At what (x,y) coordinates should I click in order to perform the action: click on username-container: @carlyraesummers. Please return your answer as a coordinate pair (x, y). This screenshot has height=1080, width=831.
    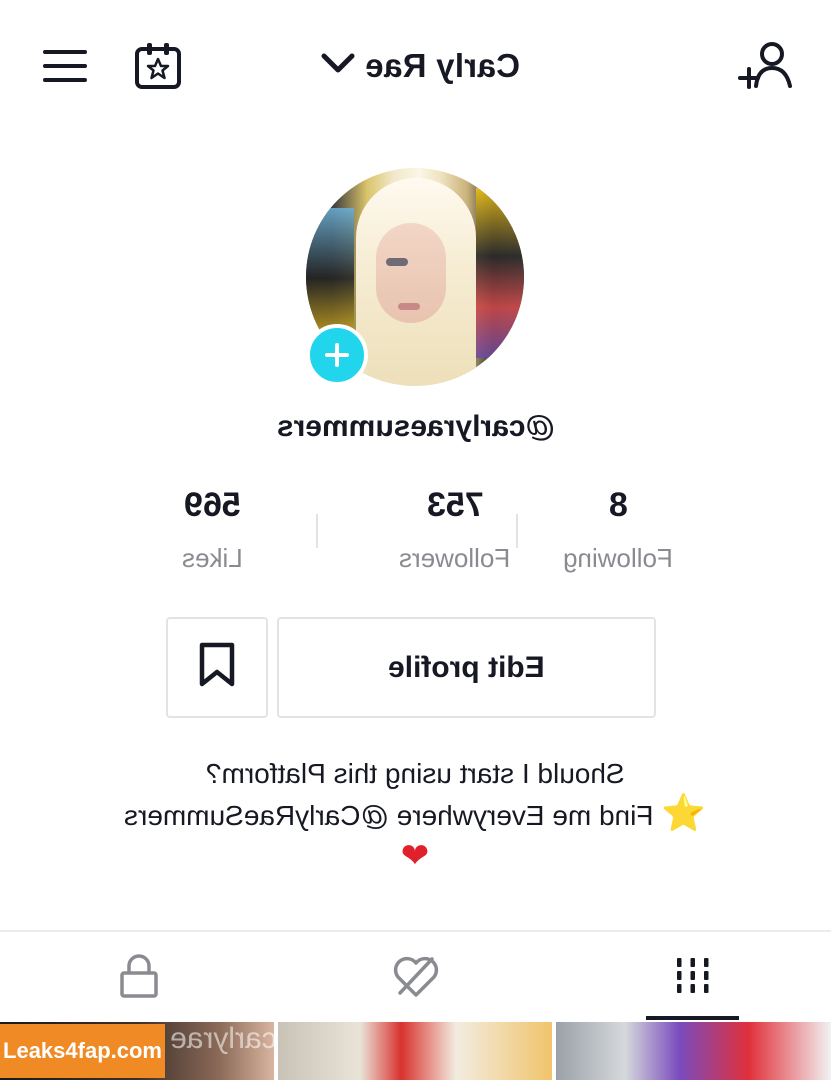
    Looking at the image, I should click on (415, 427).